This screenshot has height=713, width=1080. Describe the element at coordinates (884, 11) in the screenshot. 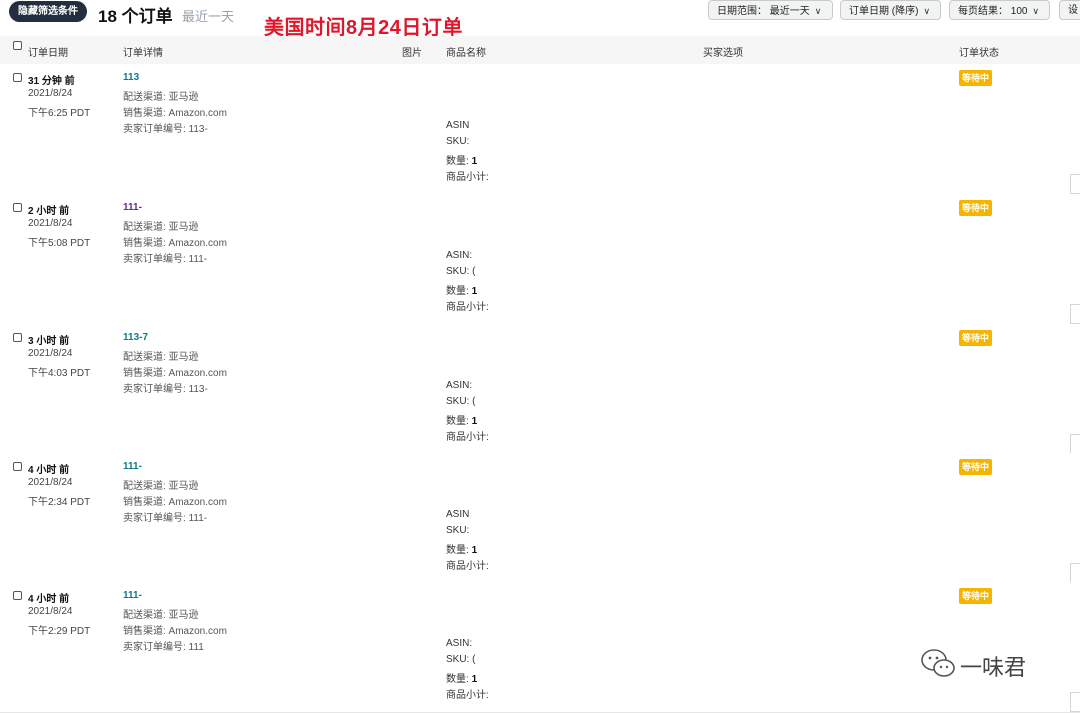

I see `sort-label: 订单日期 (降序)` at that location.